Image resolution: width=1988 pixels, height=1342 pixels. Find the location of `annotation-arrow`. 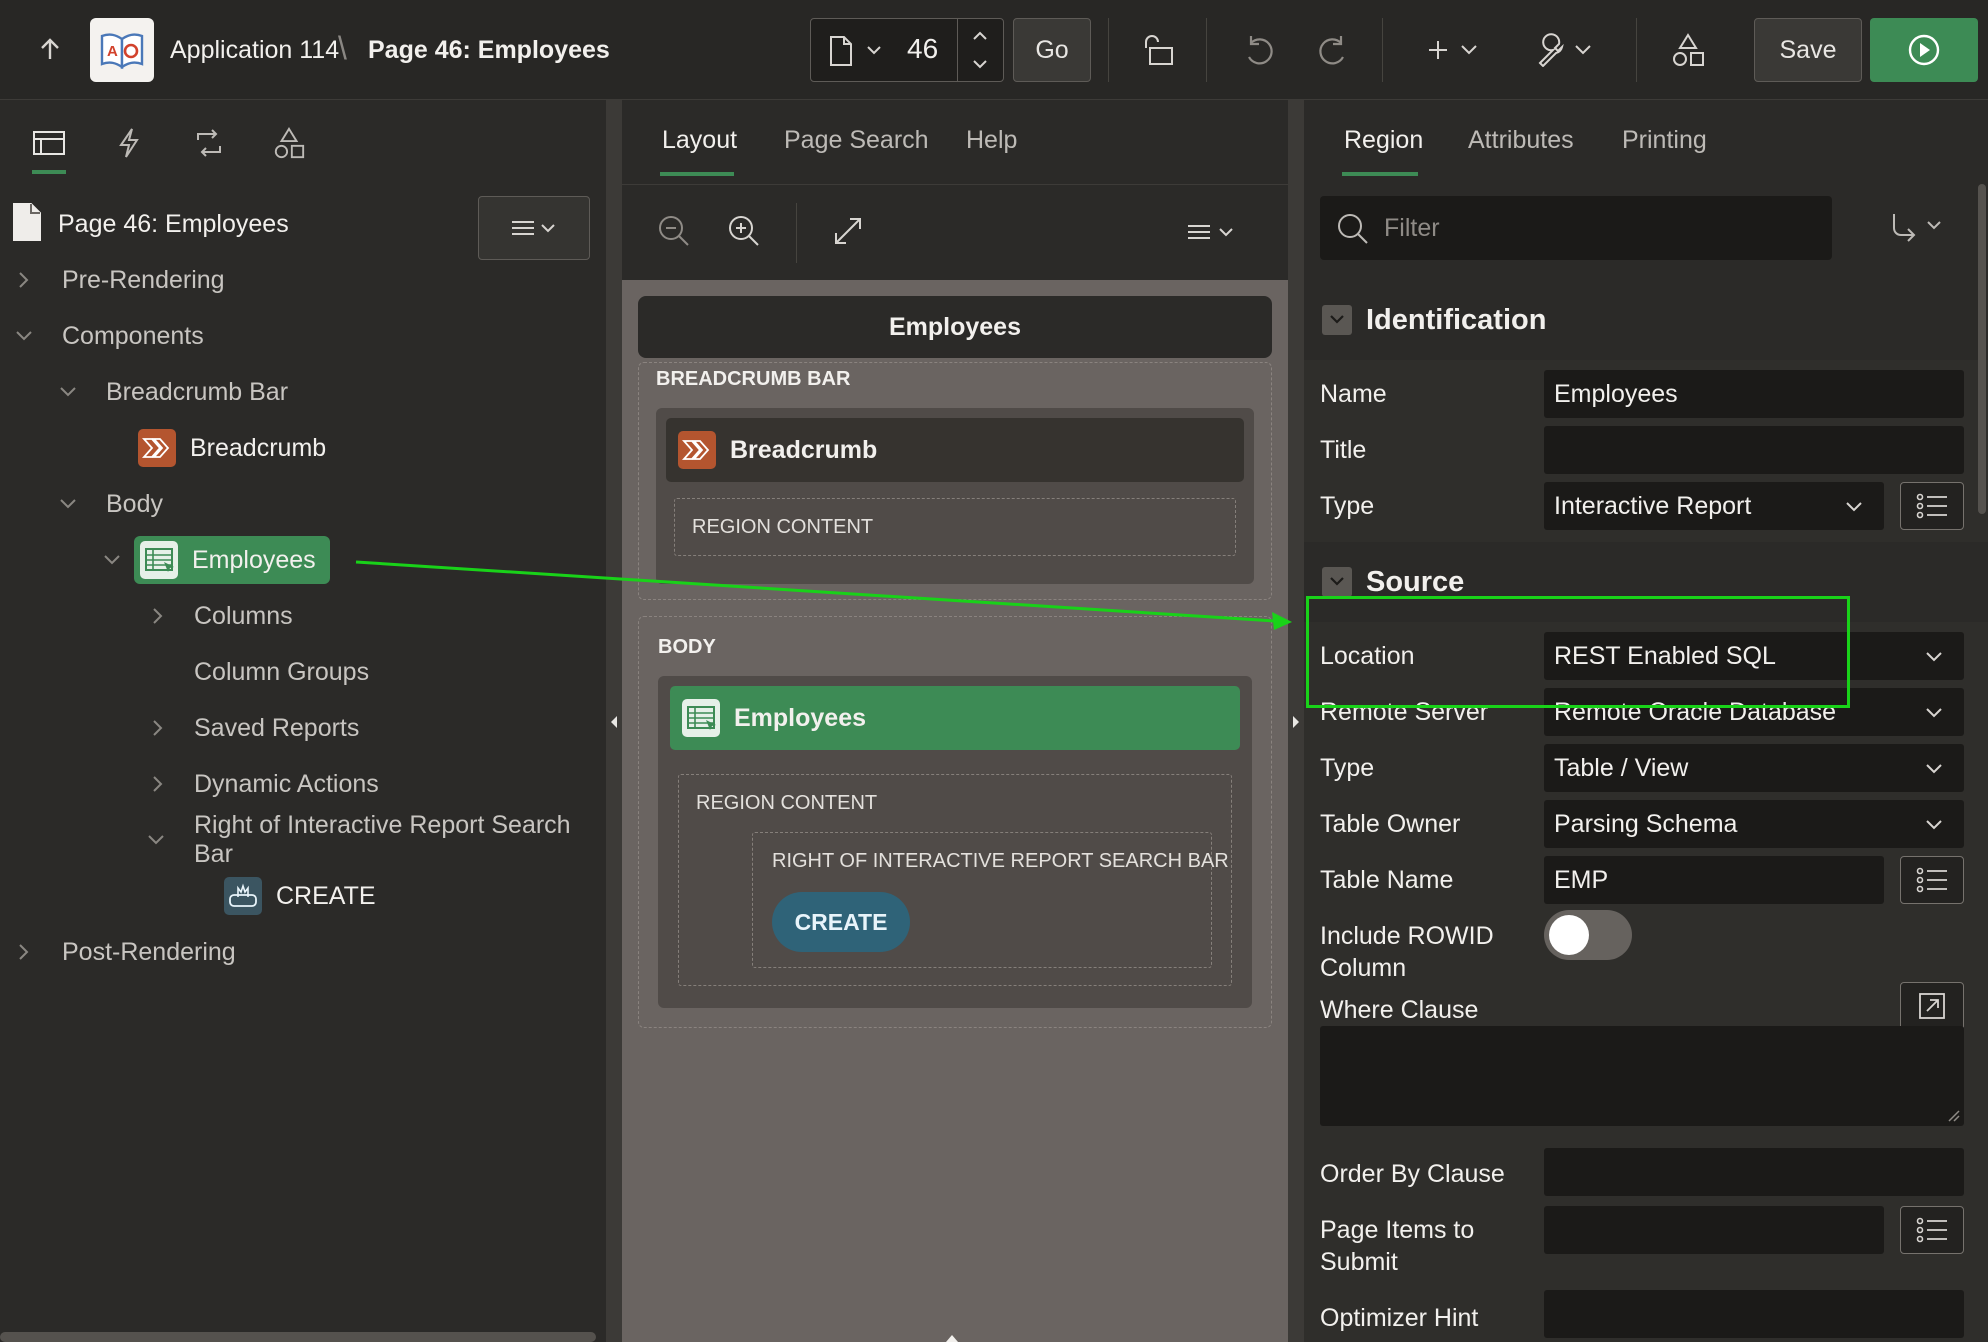

annotation-arrow is located at coordinates (823, 595).